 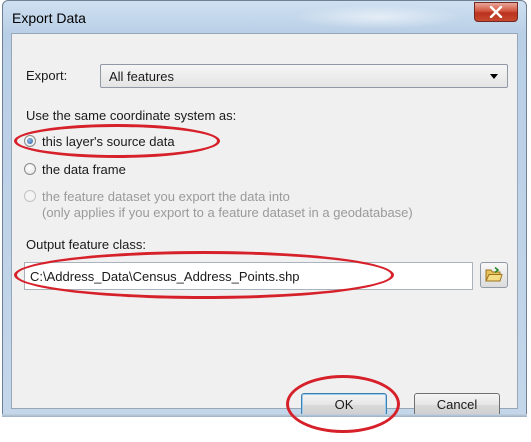 I want to click on chevron-down-icon, so click(x=494, y=76).